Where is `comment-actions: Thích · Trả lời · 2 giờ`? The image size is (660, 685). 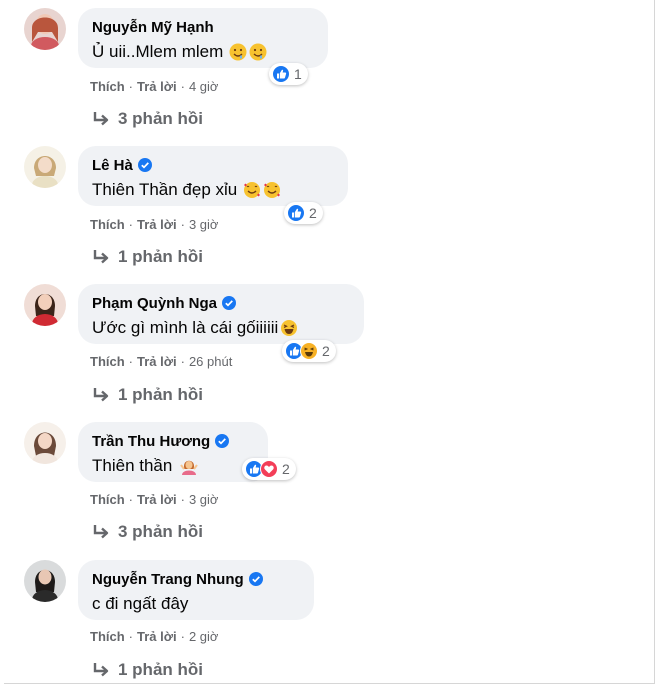
comment-actions: Thích · Trả lời · 2 giờ is located at coordinates (154, 636).